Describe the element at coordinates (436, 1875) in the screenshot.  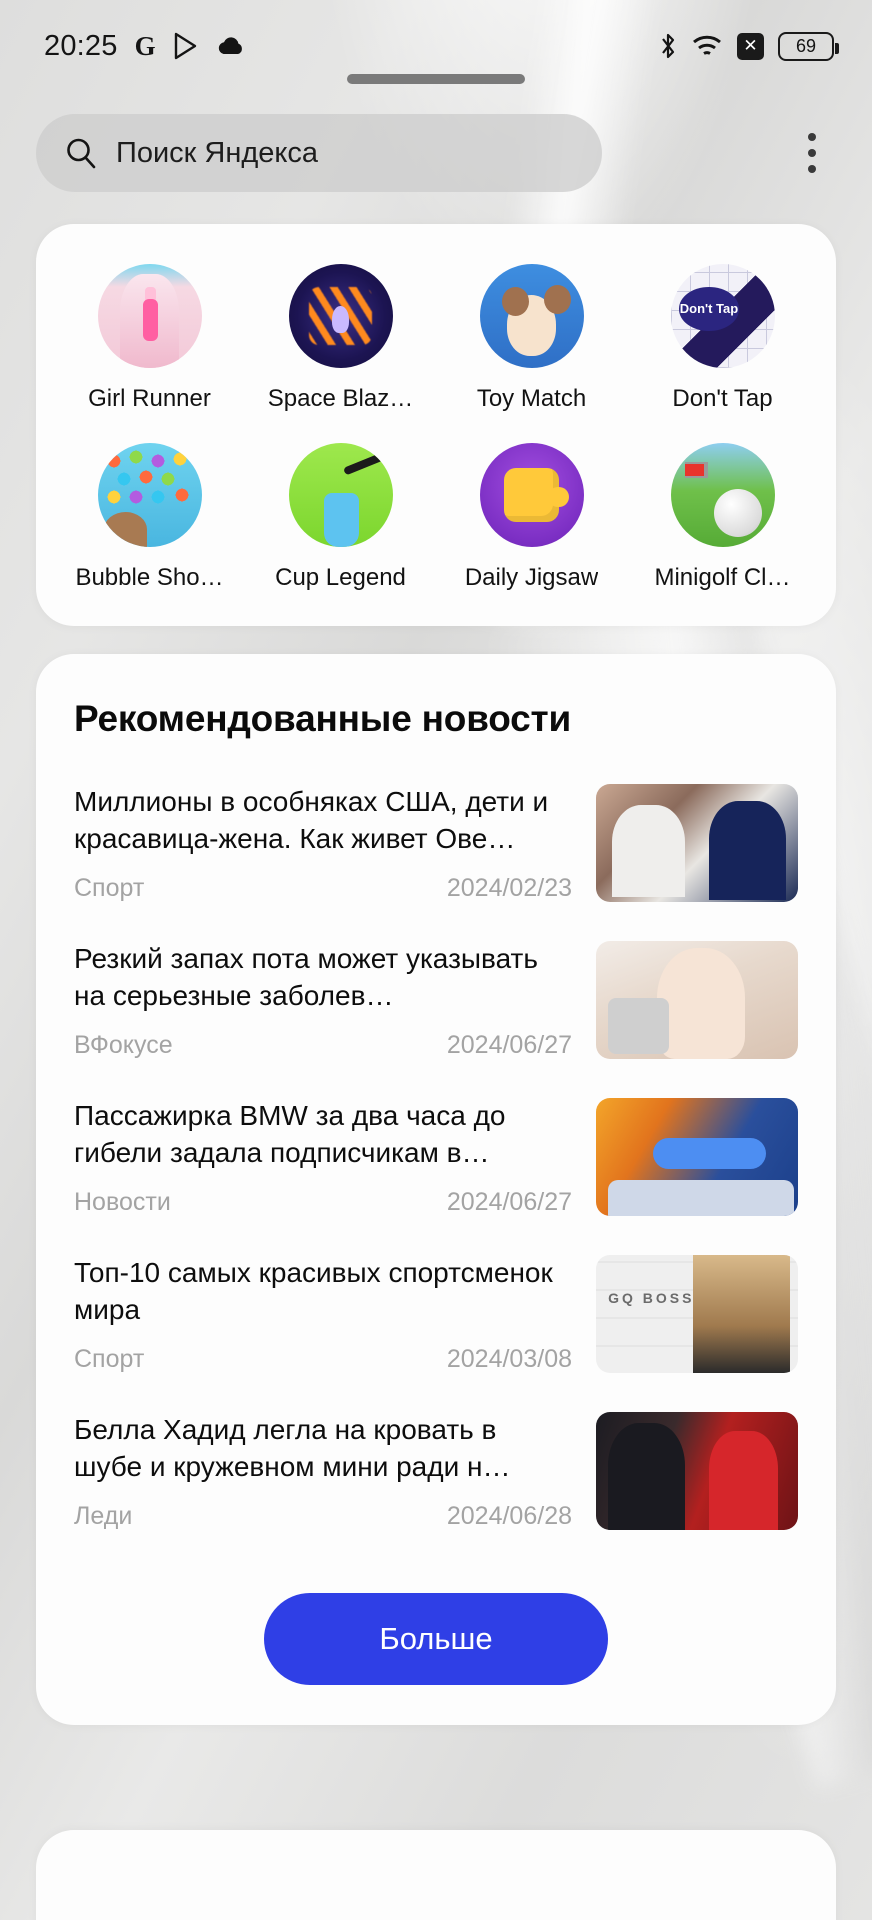
I see `bottom-partial-card` at that location.